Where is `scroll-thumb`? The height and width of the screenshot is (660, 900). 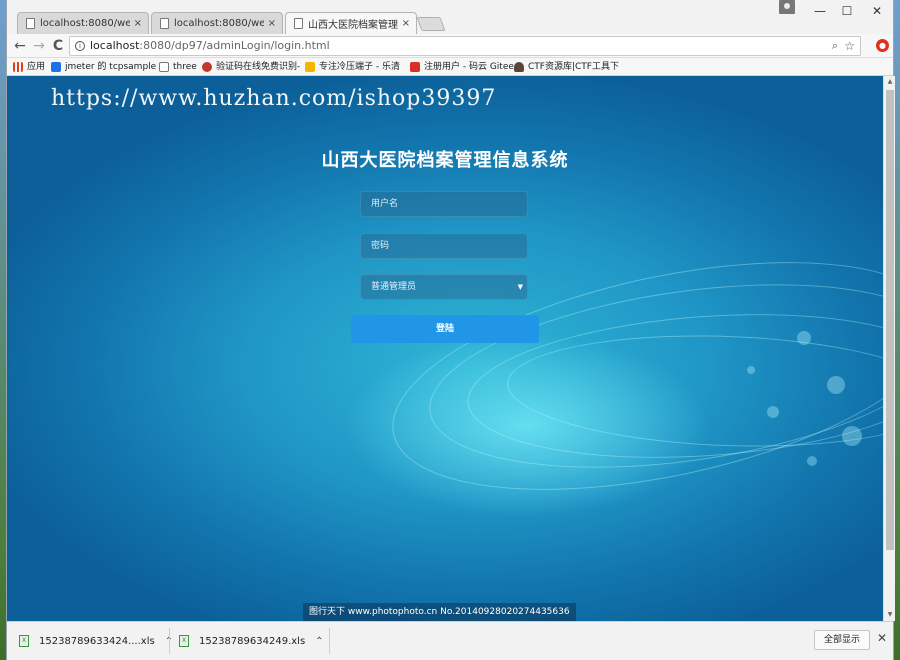 scroll-thumb is located at coordinates (890, 320).